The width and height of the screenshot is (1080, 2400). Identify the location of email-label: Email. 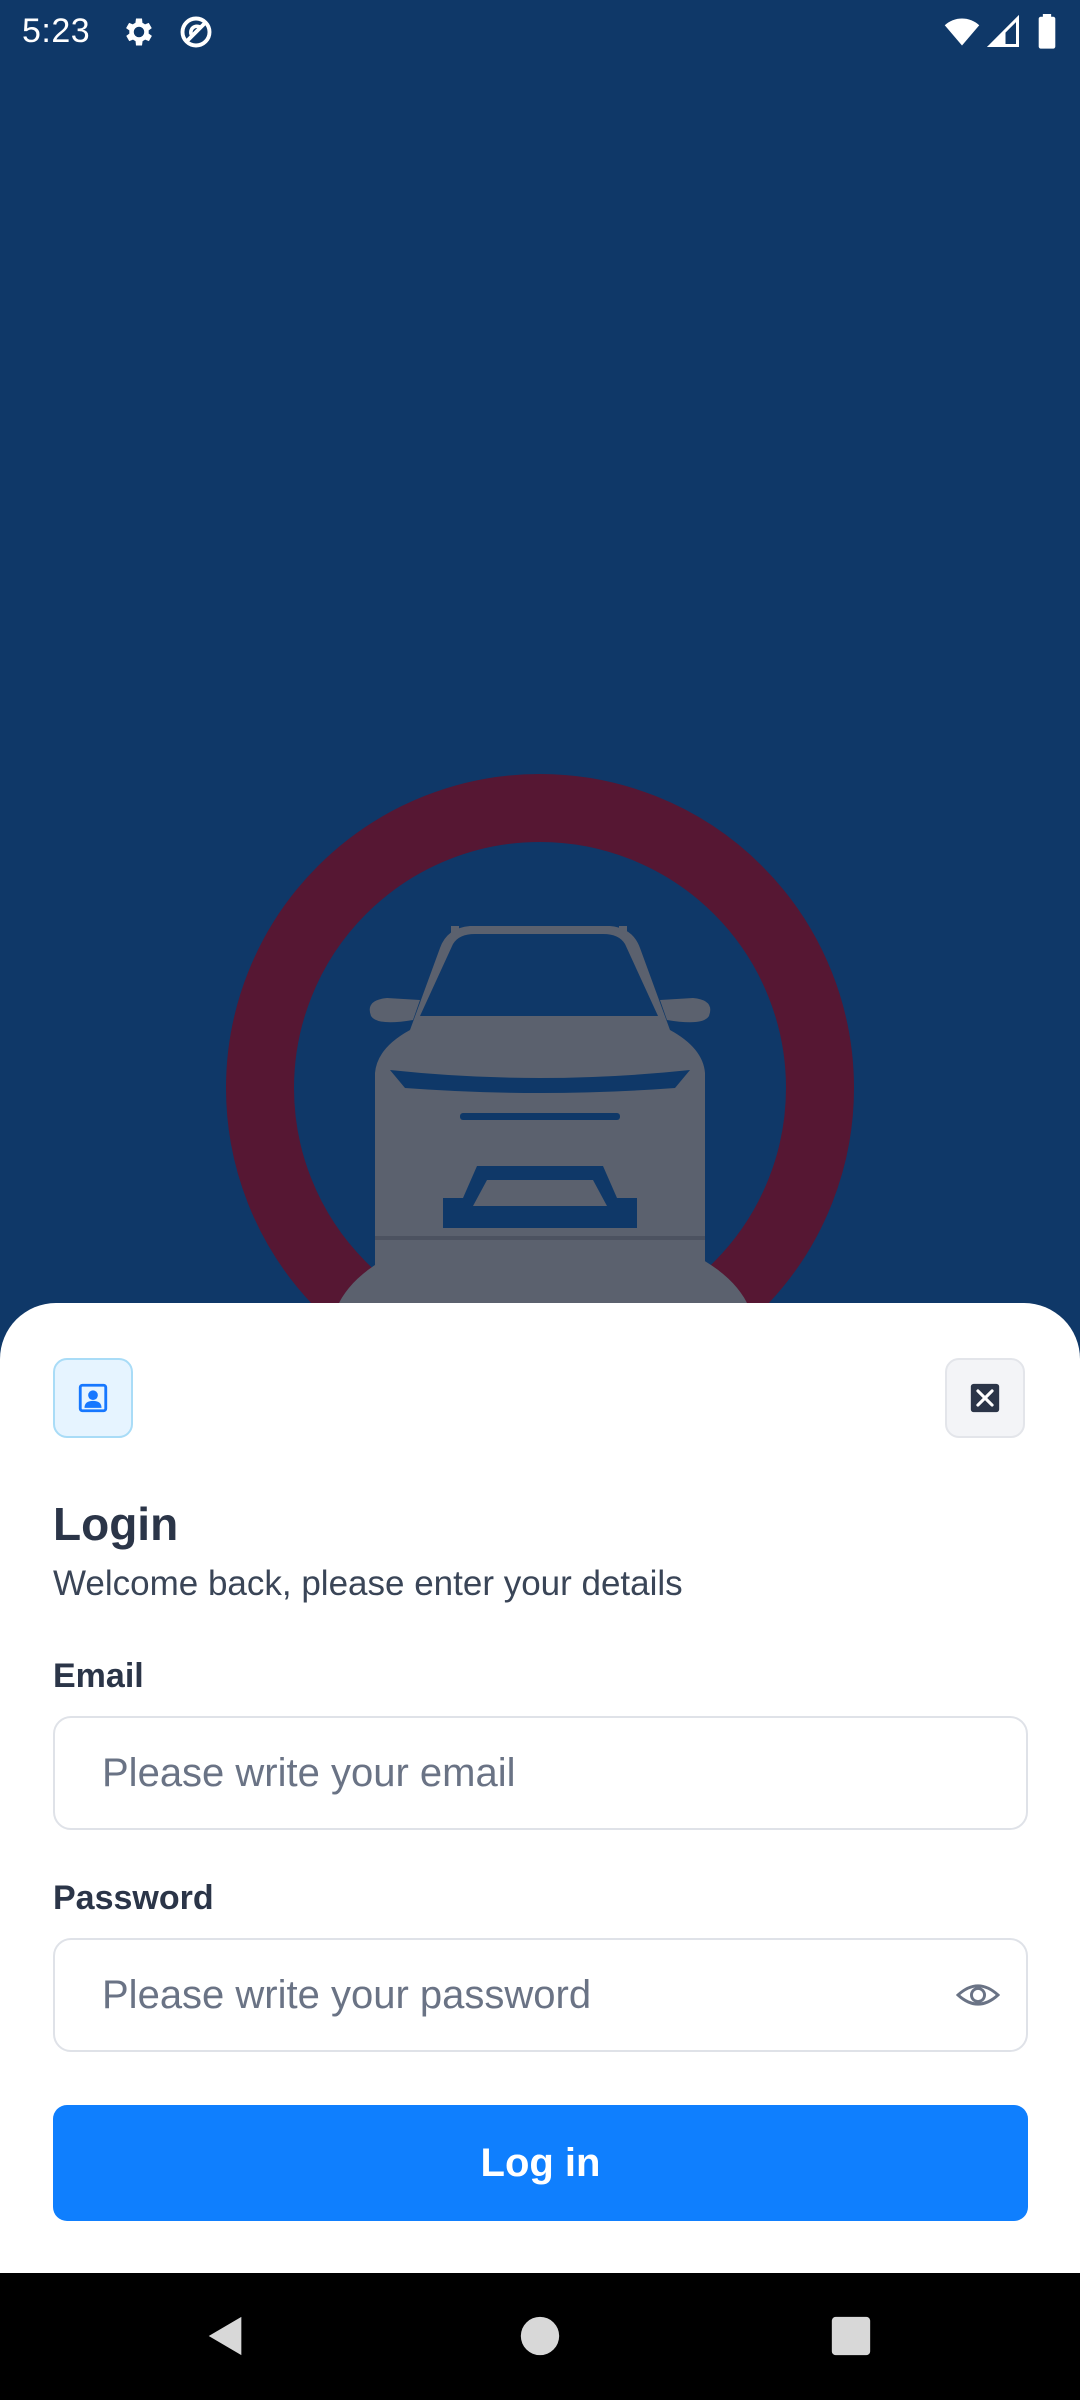
(98, 1676).